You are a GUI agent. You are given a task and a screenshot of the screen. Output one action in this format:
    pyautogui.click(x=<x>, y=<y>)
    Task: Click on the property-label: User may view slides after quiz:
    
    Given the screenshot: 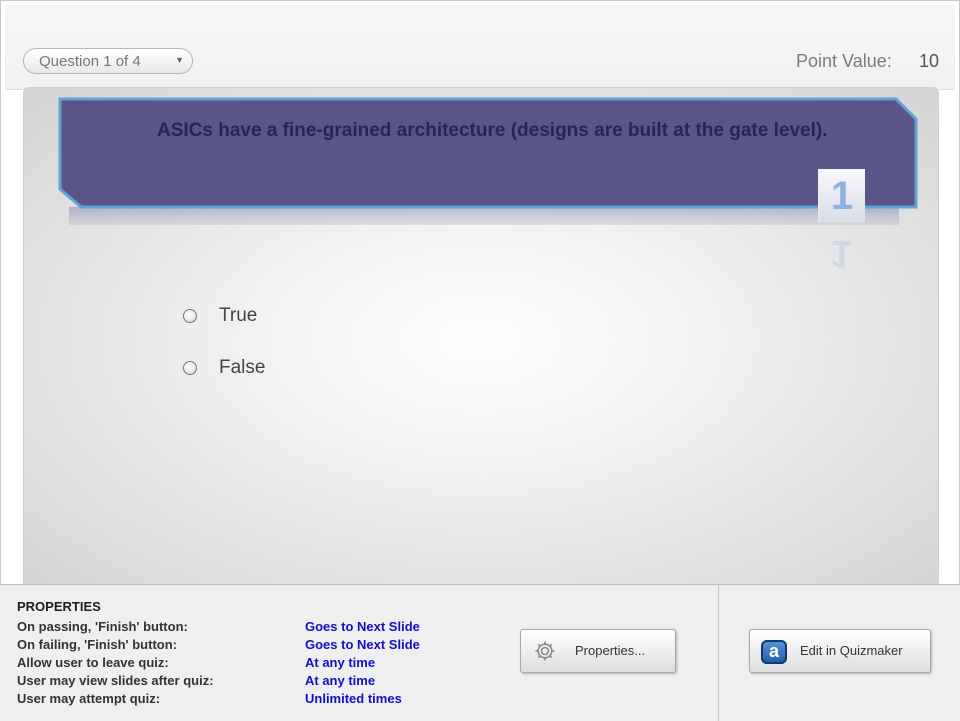 What is the action you would take?
    pyautogui.click(x=115, y=680)
    